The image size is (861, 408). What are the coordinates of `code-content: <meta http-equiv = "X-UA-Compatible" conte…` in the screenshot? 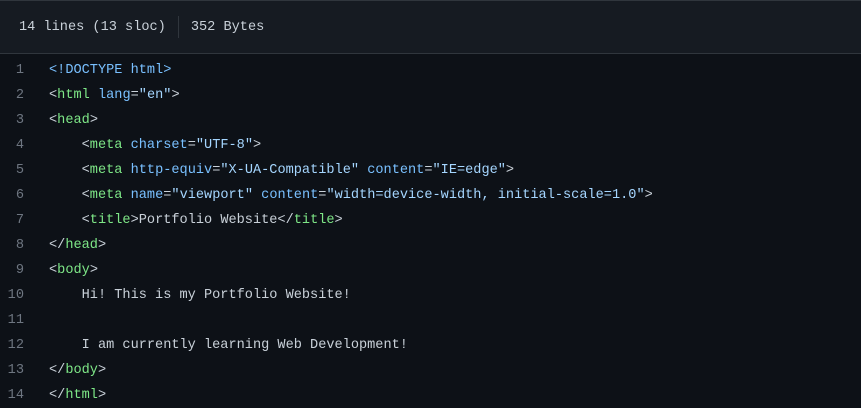 It's located at (281, 170).